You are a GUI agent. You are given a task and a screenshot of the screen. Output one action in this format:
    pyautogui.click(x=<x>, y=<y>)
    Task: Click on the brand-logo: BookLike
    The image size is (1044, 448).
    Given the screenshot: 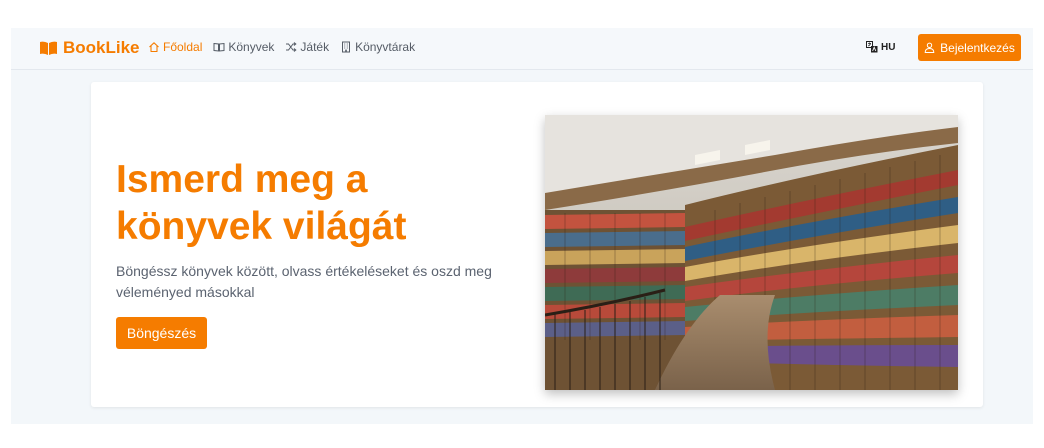 What is the action you would take?
    pyautogui.click(x=90, y=48)
    